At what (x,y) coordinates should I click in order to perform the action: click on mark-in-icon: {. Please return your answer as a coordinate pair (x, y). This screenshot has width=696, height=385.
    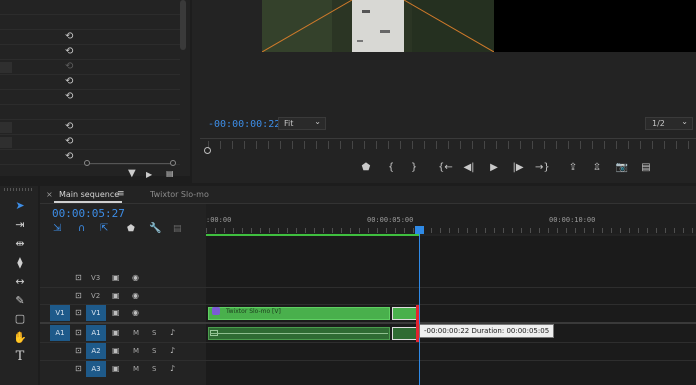
    Looking at the image, I should click on (391, 168).